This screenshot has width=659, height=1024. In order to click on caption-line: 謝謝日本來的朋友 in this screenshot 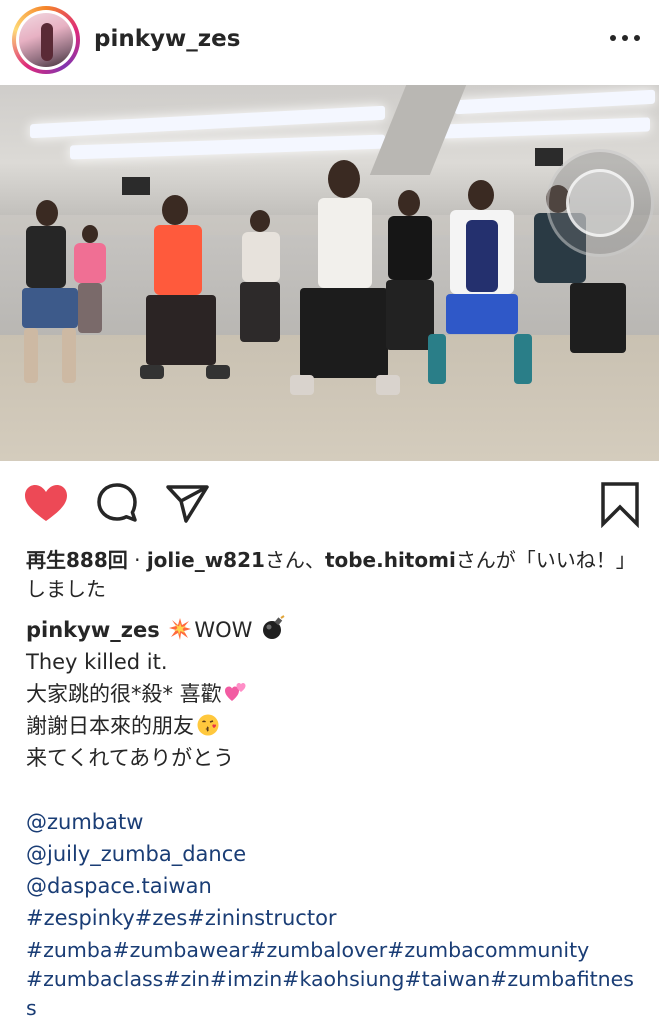, I will do `click(110, 726)`.